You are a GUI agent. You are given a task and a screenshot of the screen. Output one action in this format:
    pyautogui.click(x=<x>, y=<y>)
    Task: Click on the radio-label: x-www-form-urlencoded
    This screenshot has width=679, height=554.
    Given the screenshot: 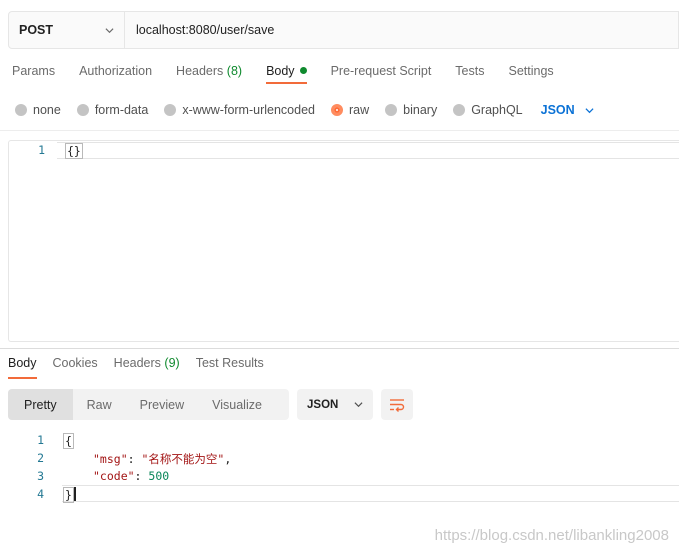 What is the action you would take?
    pyautogui.click(x=248, y=110)
    